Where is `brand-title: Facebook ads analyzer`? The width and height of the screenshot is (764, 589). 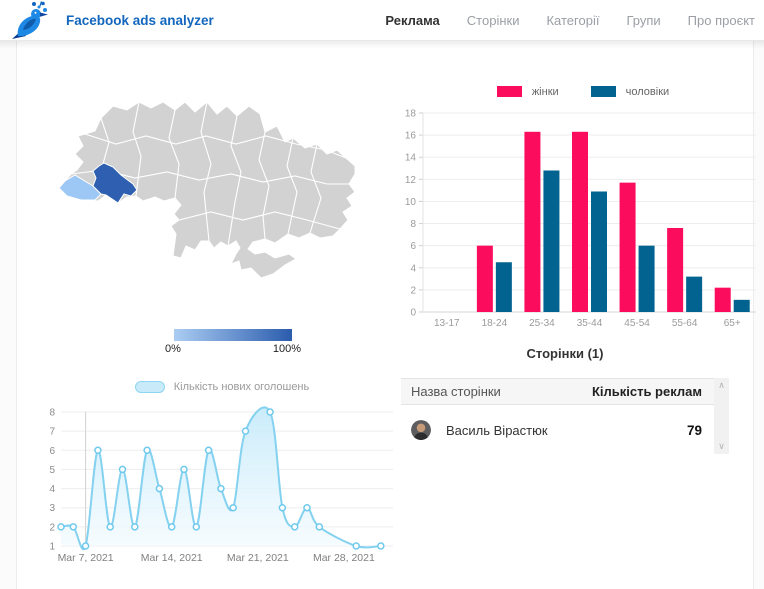
brand-title: Facebook ads analyzer is located at coordinates (140, 20).